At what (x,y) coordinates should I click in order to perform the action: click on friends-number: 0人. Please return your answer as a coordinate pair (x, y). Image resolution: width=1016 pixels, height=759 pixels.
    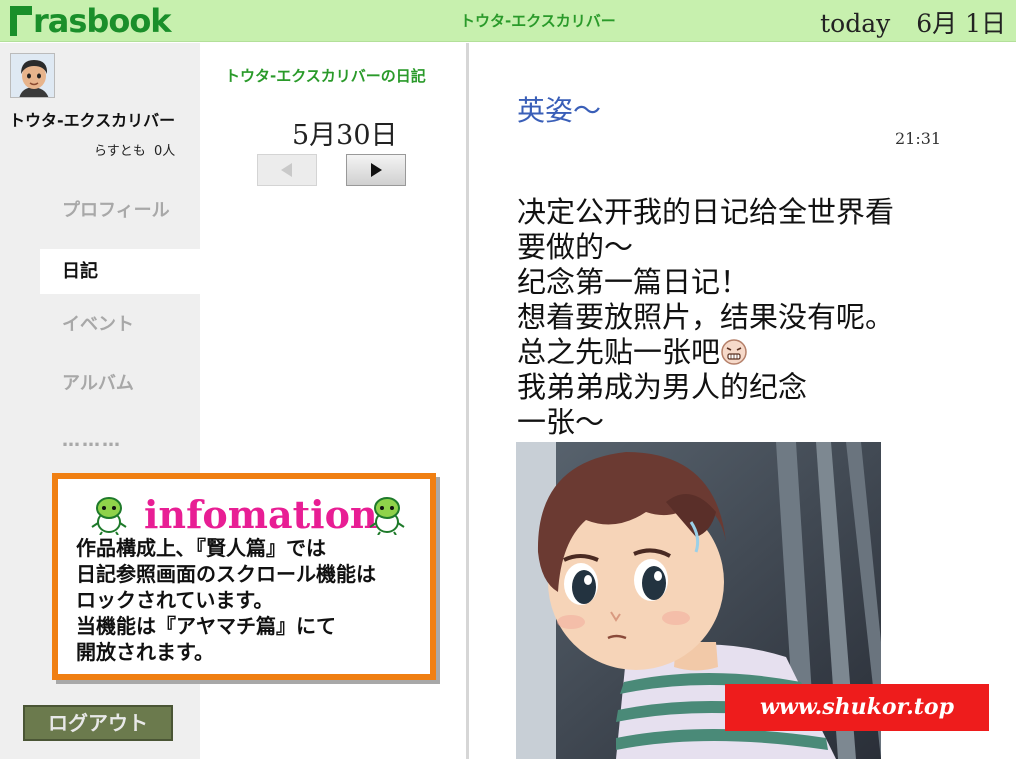
    Looking at the image, I should click on (165, 151).